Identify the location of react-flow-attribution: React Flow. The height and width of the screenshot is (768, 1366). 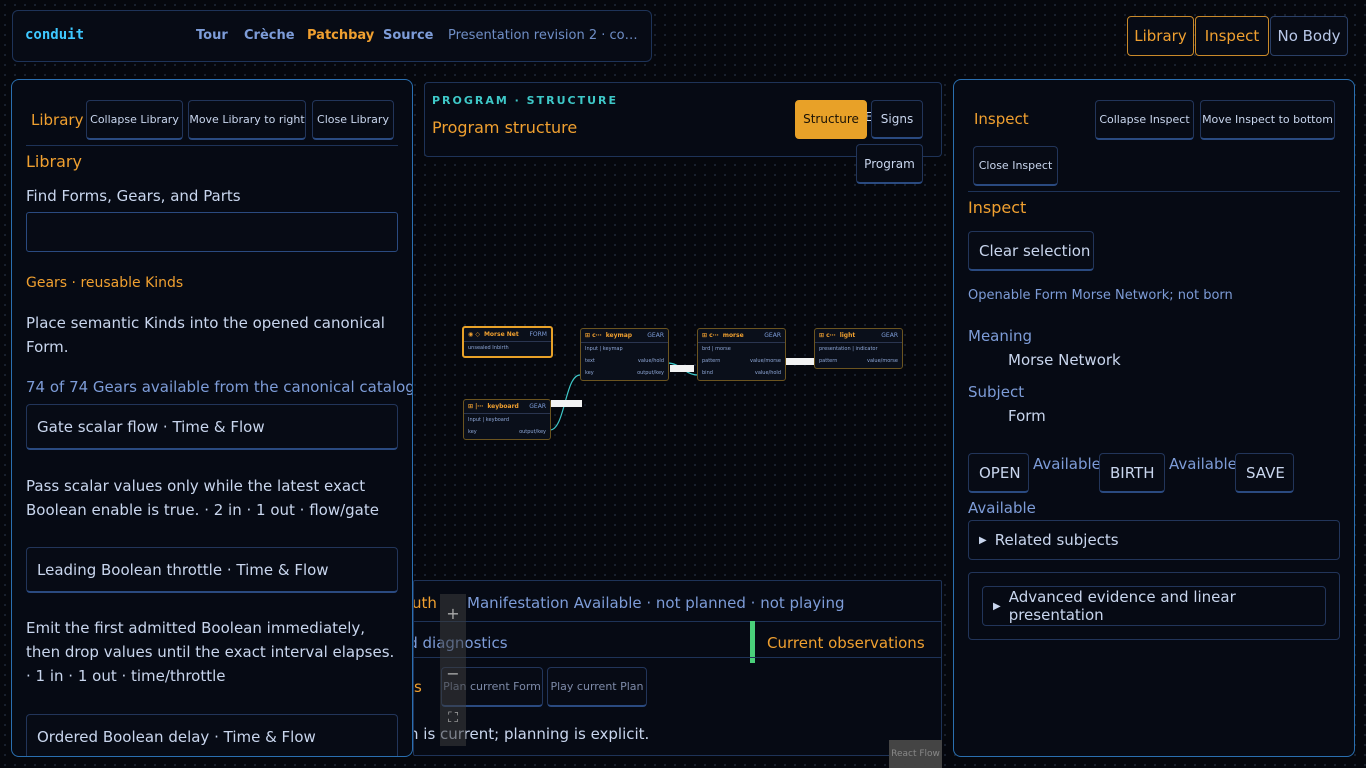
(915, 754).